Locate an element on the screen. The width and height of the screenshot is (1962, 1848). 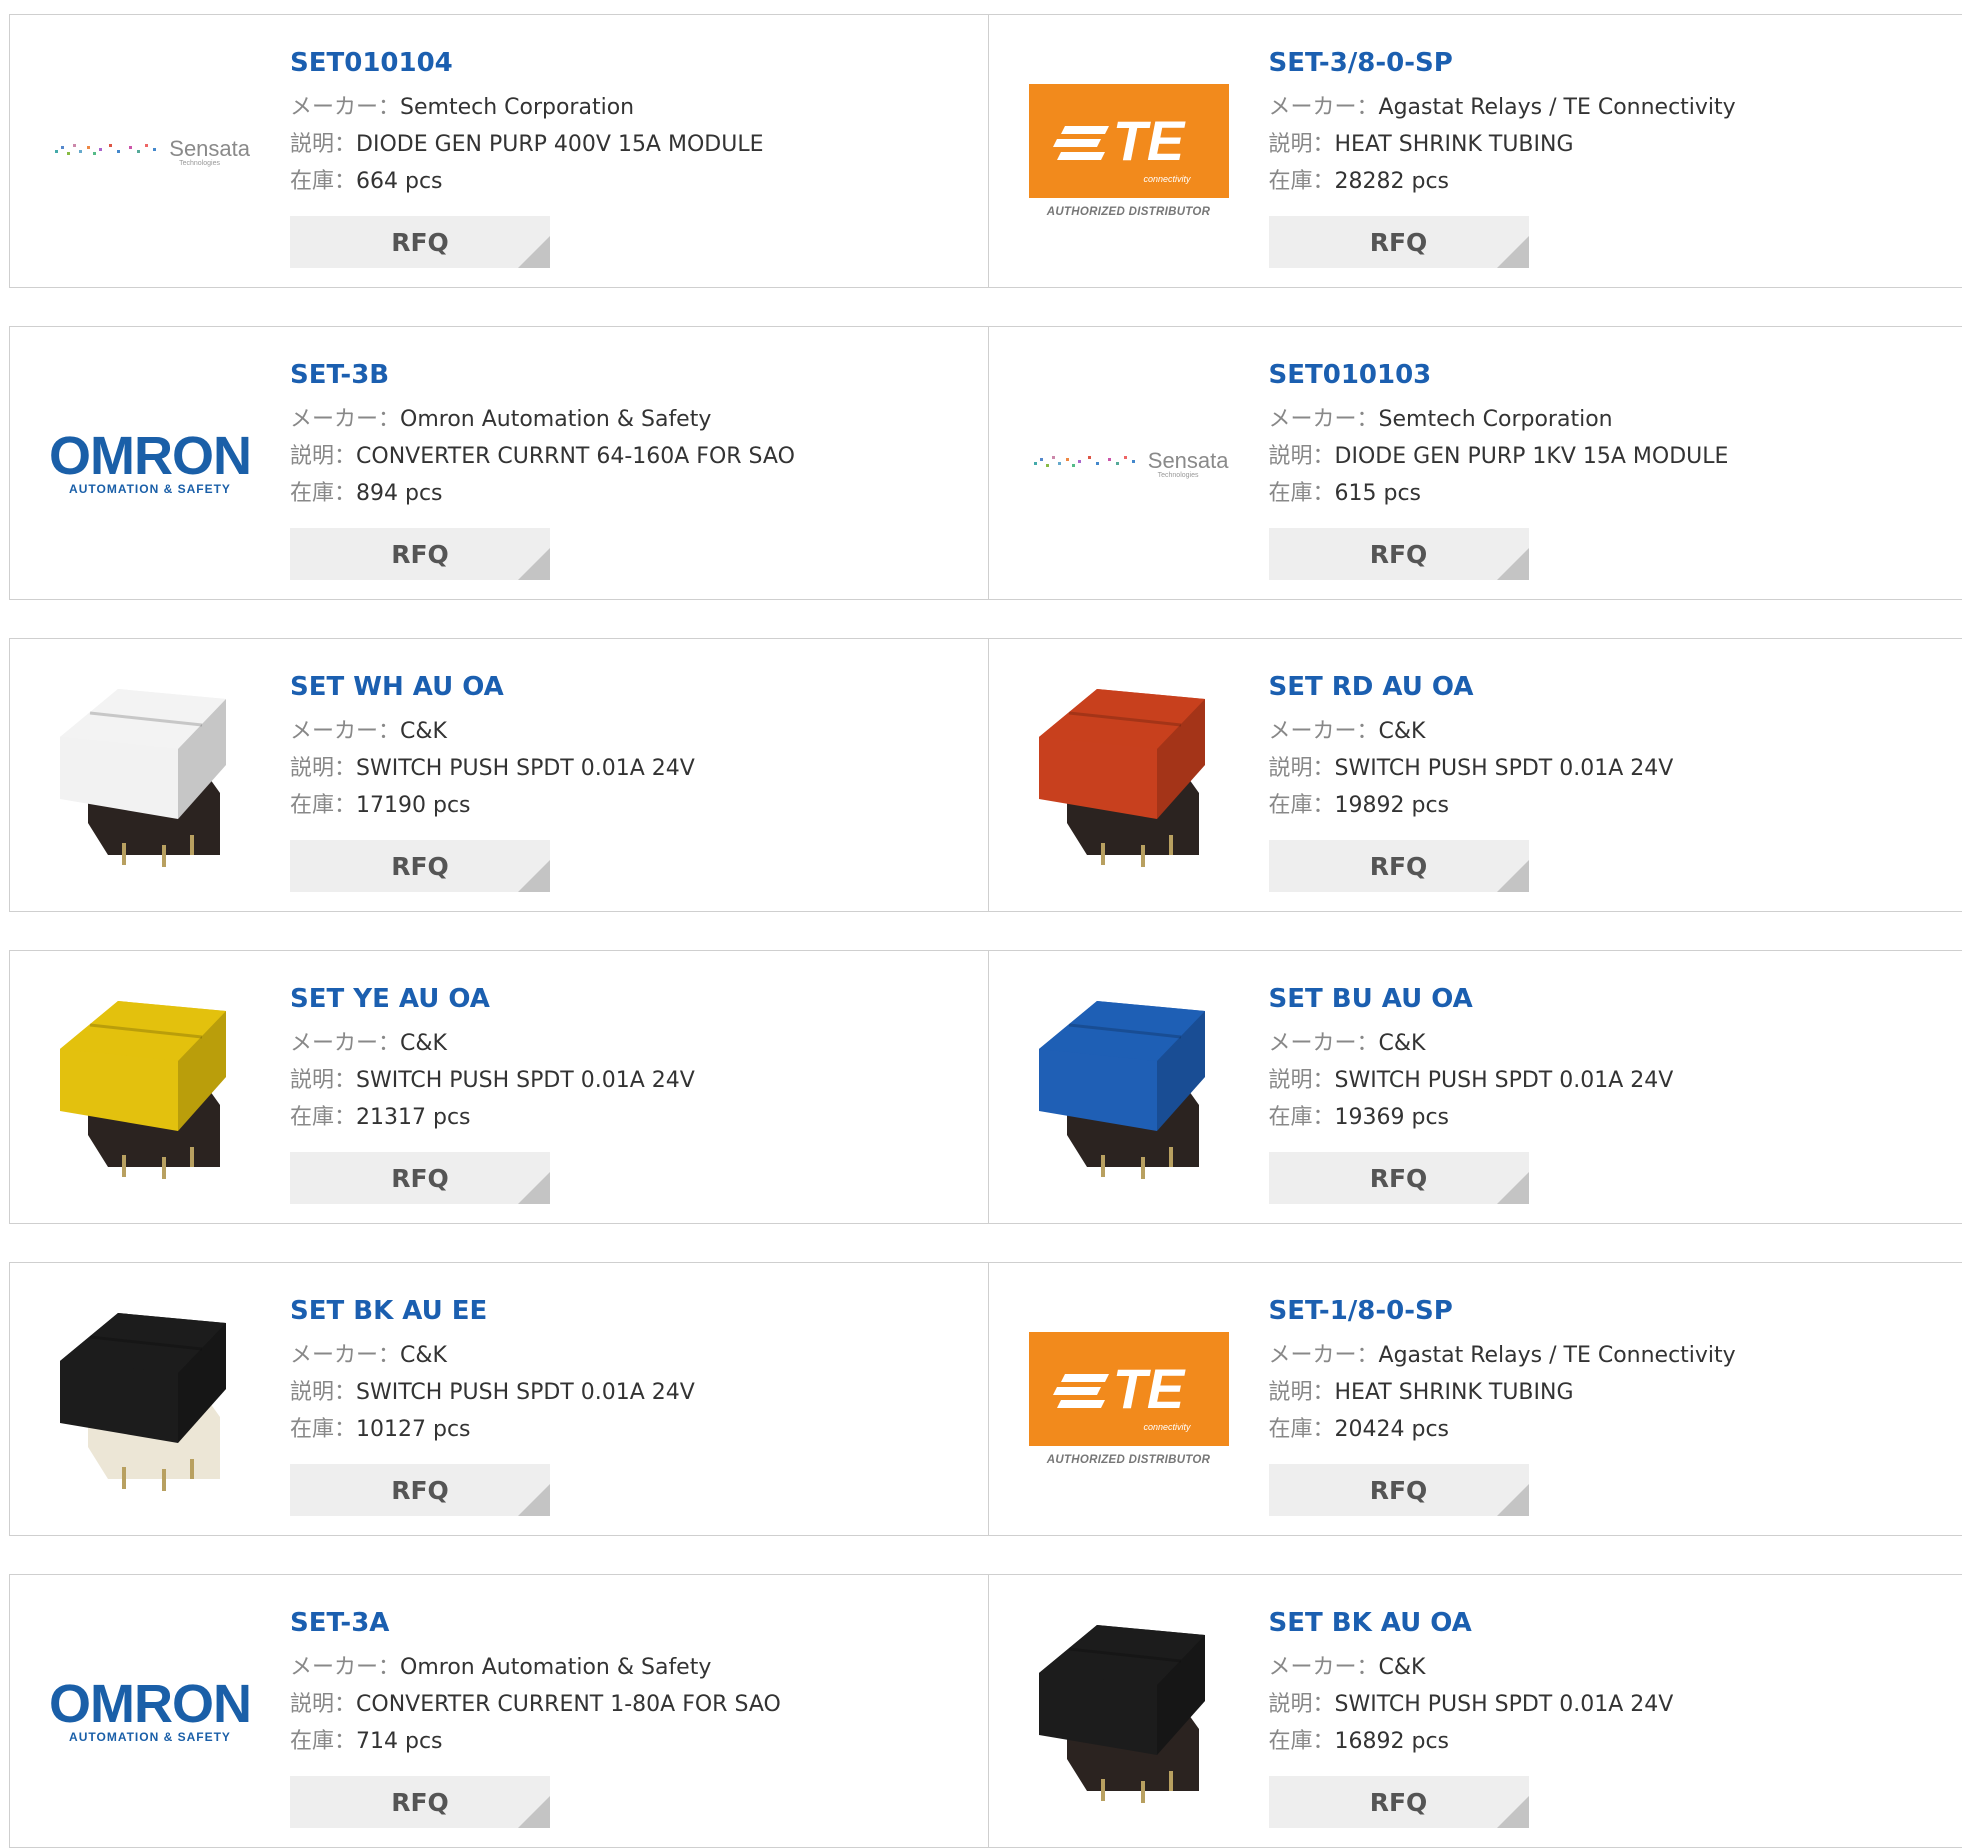
stock-line: 在庫：19369 pcs is located at coordinates (1471, 1117).